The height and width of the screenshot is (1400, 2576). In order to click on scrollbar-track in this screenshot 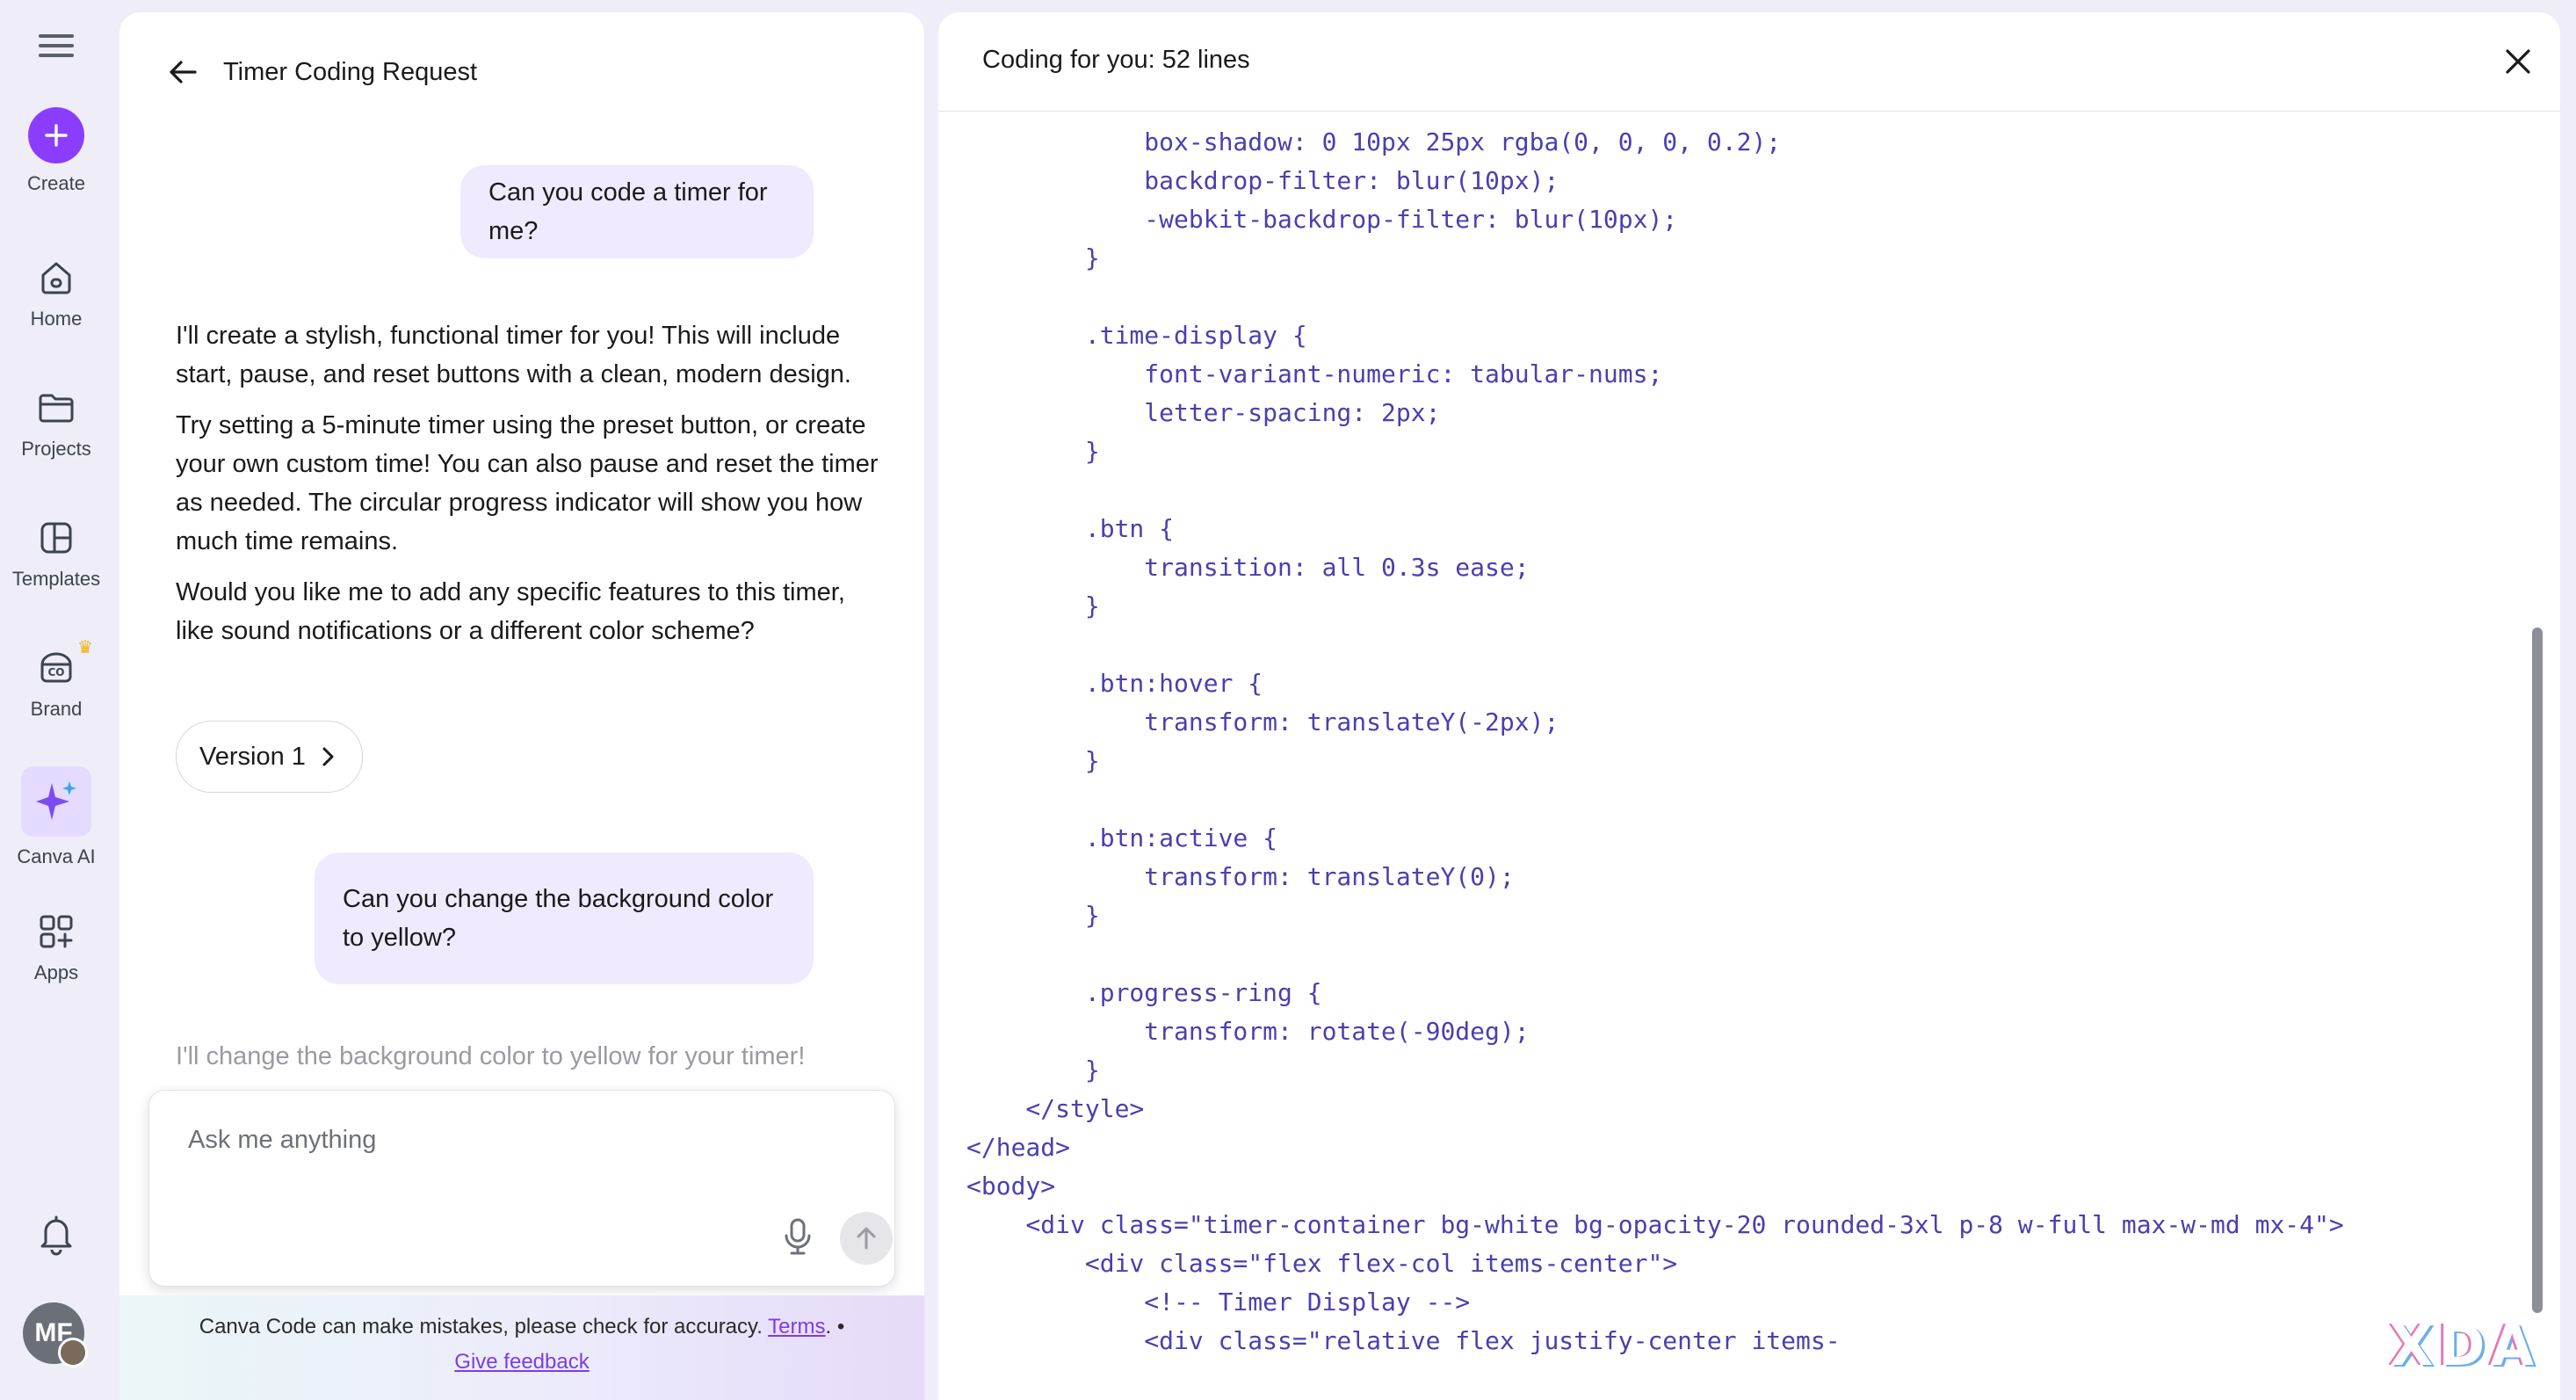, I will do `click(2537, 761)`.